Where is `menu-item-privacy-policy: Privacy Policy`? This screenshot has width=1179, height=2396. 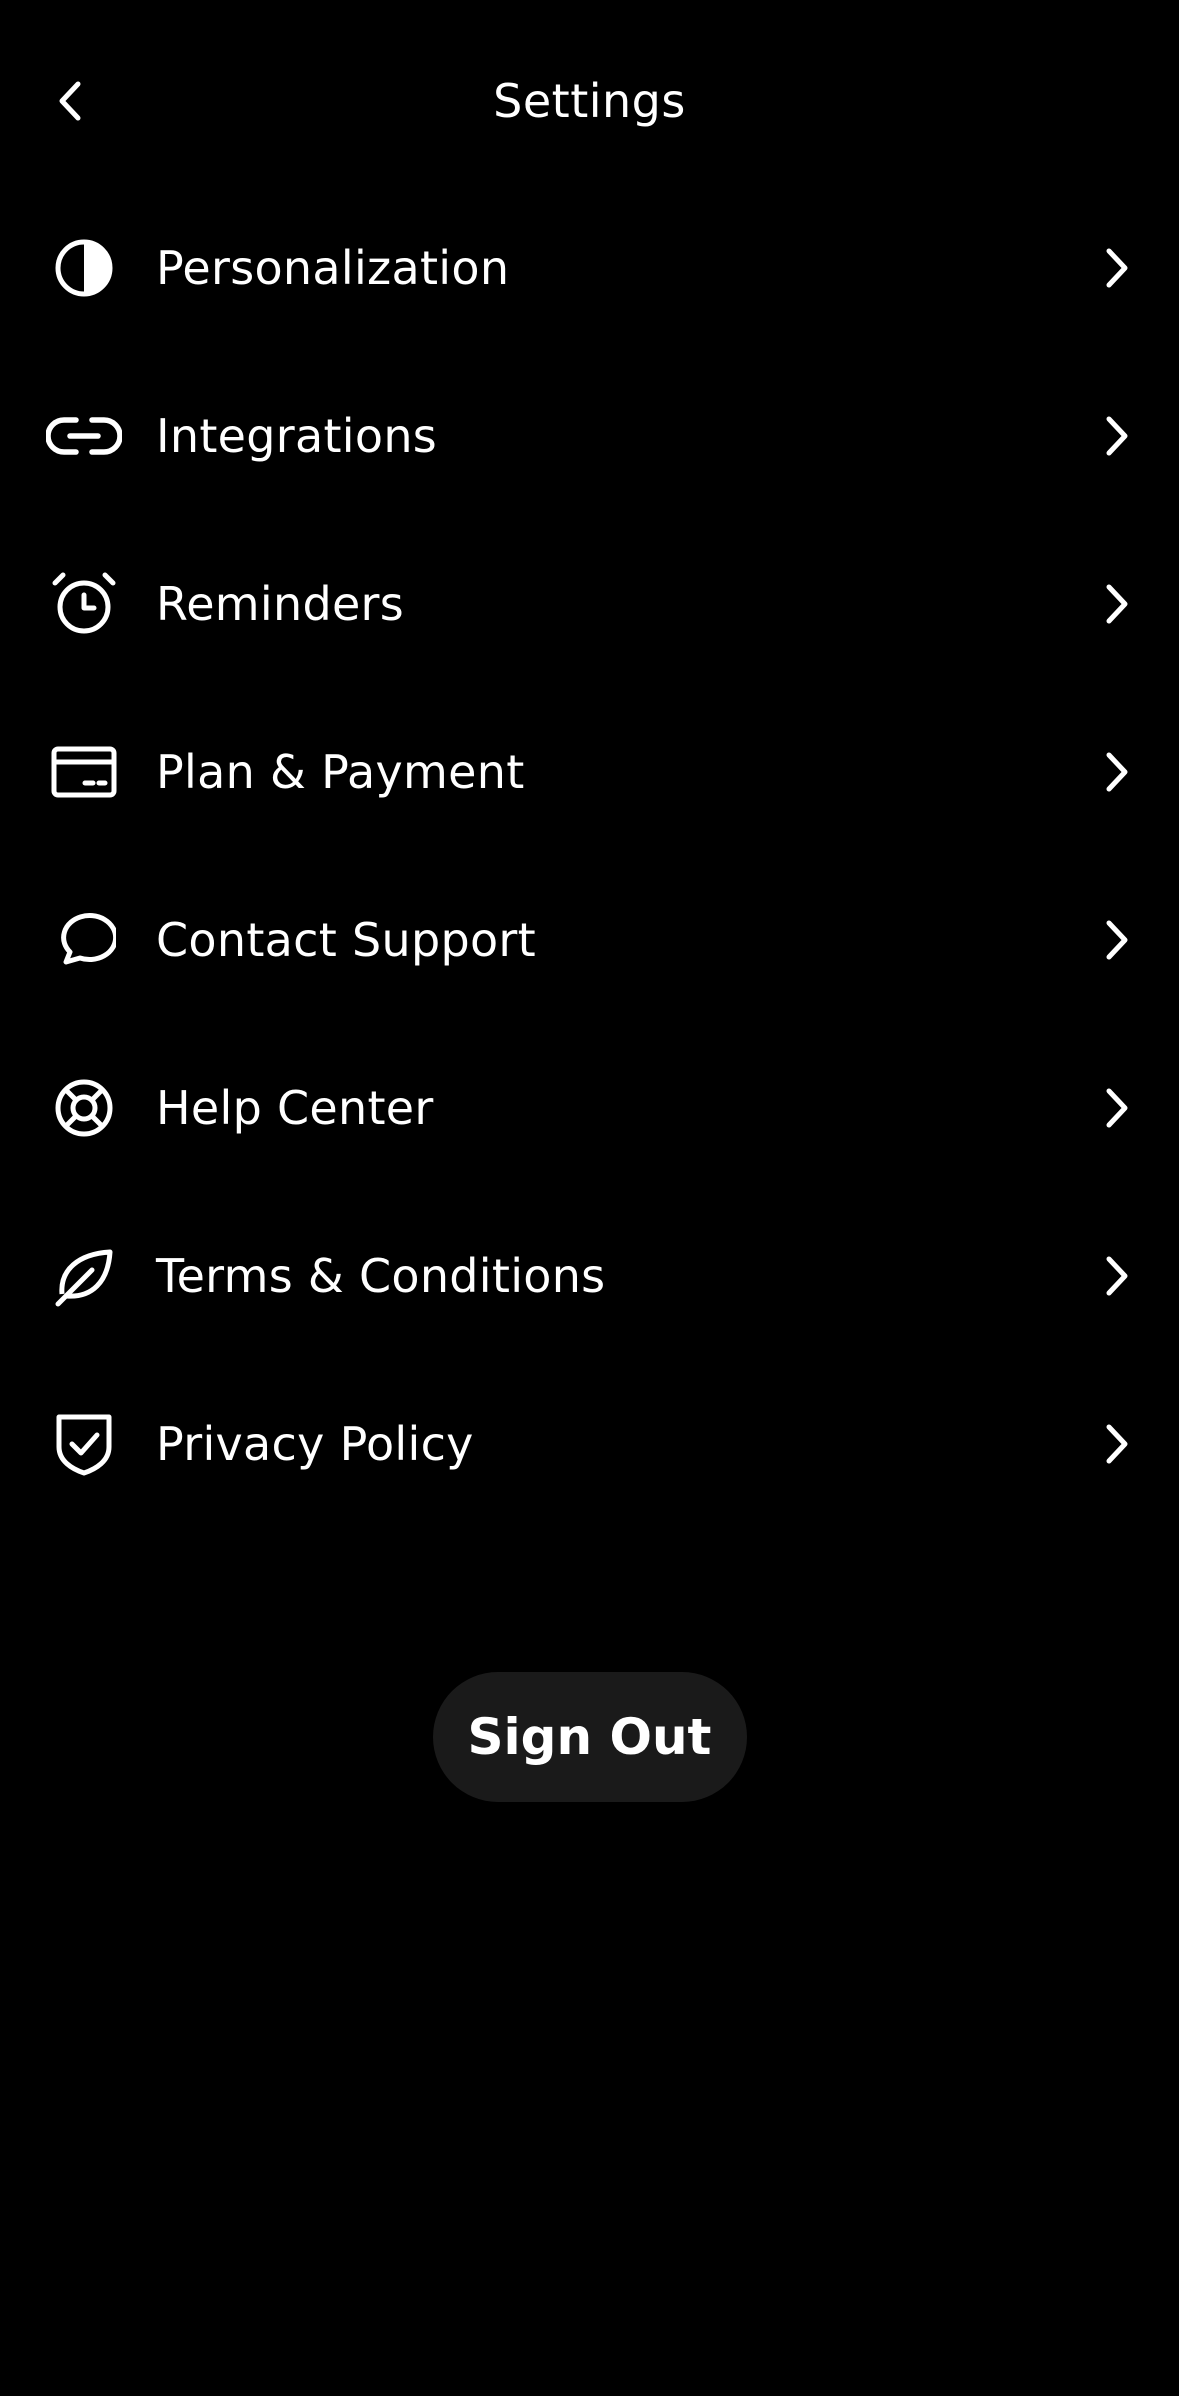
menu-item-privacy-policy: Privacy Policy is located at coordinates (589, 1444).